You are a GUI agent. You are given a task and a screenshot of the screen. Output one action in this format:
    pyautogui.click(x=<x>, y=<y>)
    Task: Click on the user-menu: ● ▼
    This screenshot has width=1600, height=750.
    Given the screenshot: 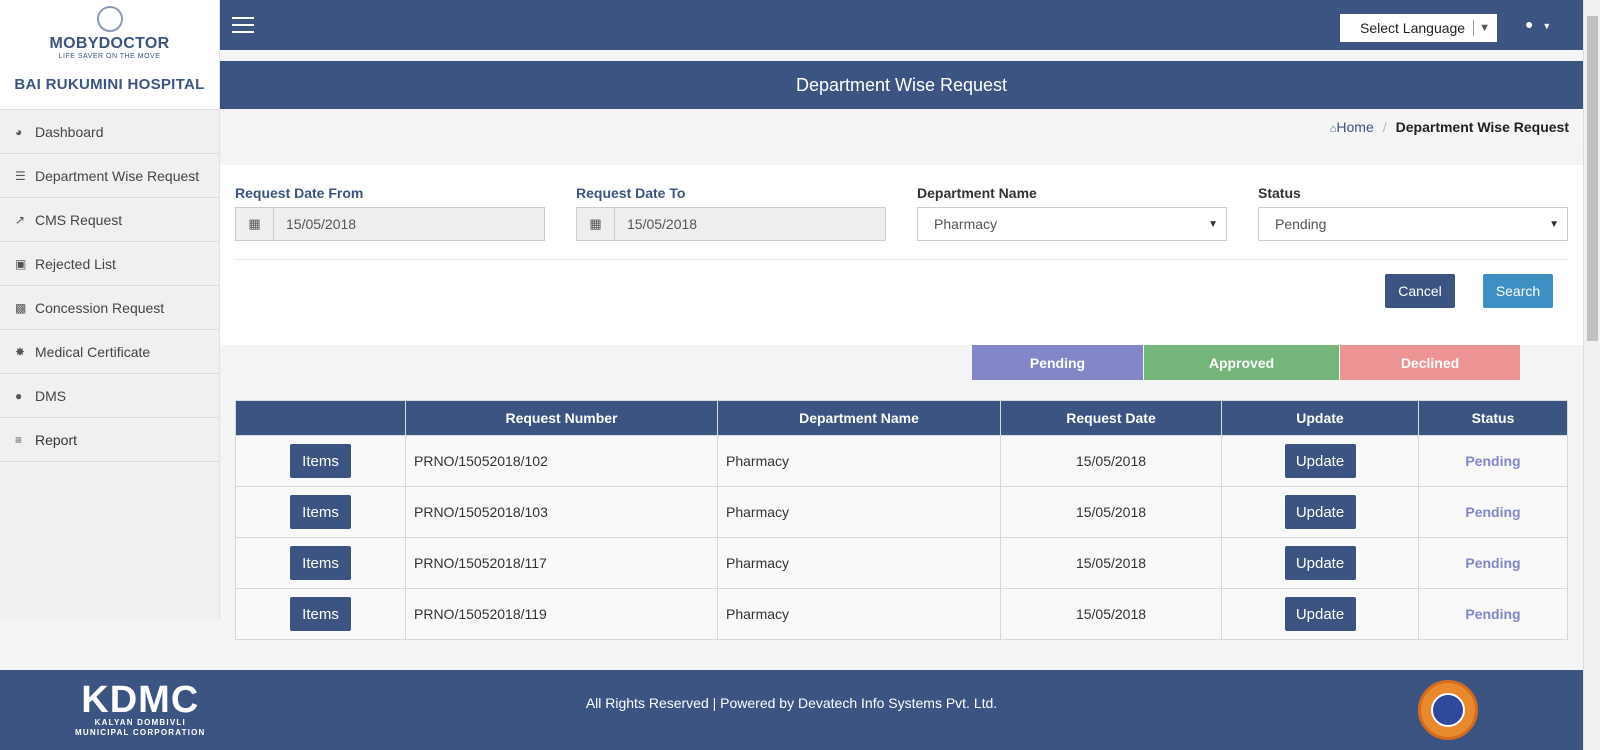 What is the action you would take?
    pyautogui.click(x=1538, y=24)
    